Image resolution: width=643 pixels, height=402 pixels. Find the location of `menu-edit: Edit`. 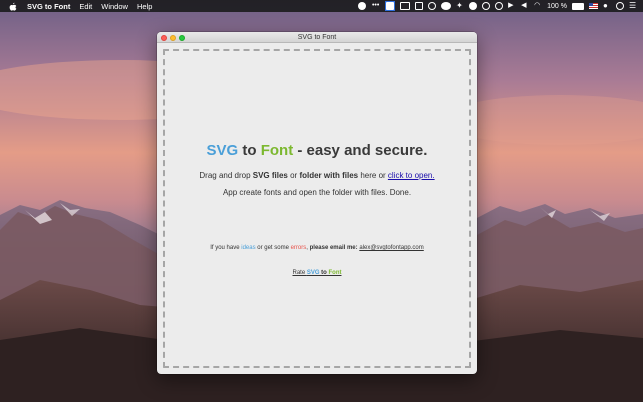

menu-edit: Edit is located at coordinates (85, 6).